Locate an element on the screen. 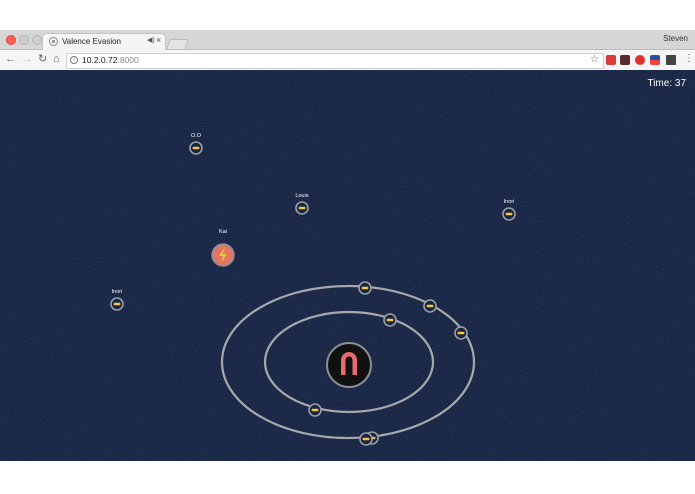 The image size is (695, 494). close-window-button is located at coordinates (11, 40).